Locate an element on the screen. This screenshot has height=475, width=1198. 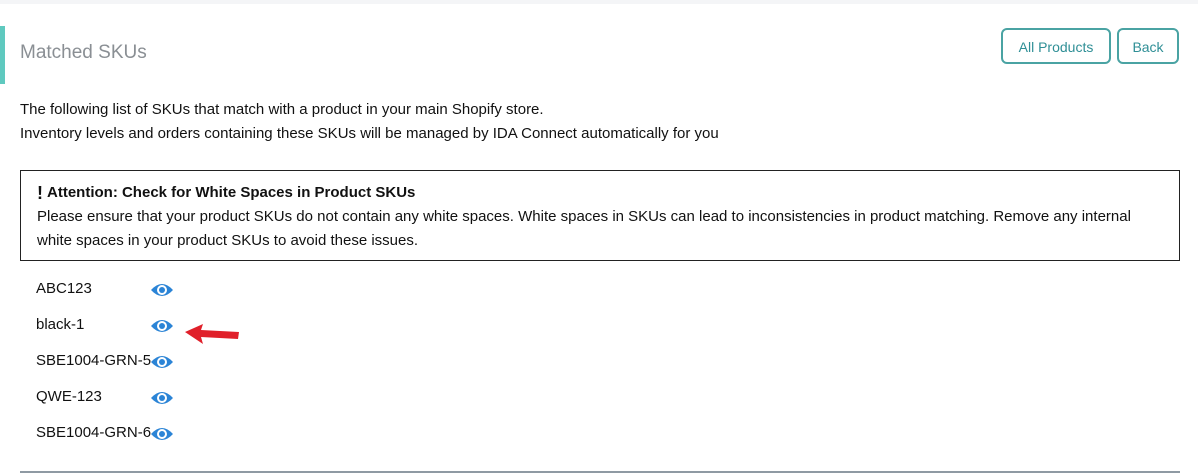
list-item: SBE1004-GRN-5 is located at coordinates (186, 366).